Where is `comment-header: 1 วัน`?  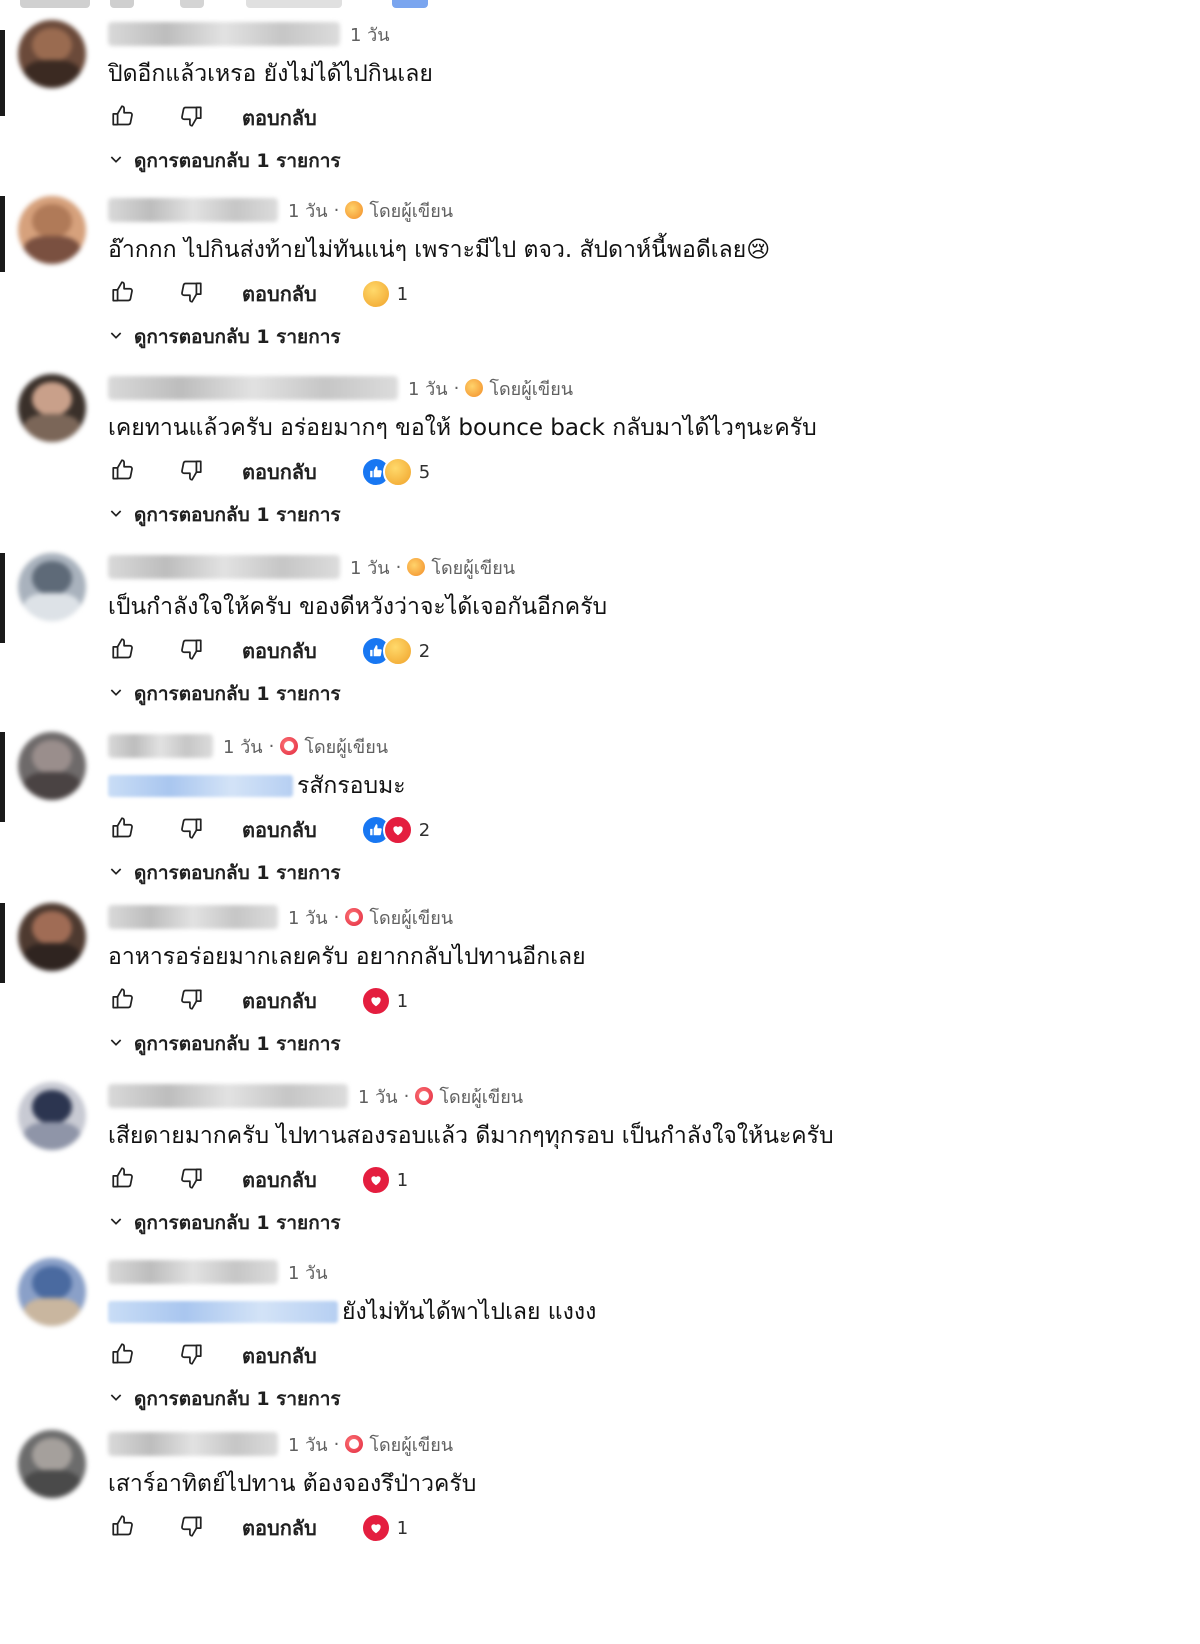 comment-header: 1 วัน is located at coordinates (249, 34).